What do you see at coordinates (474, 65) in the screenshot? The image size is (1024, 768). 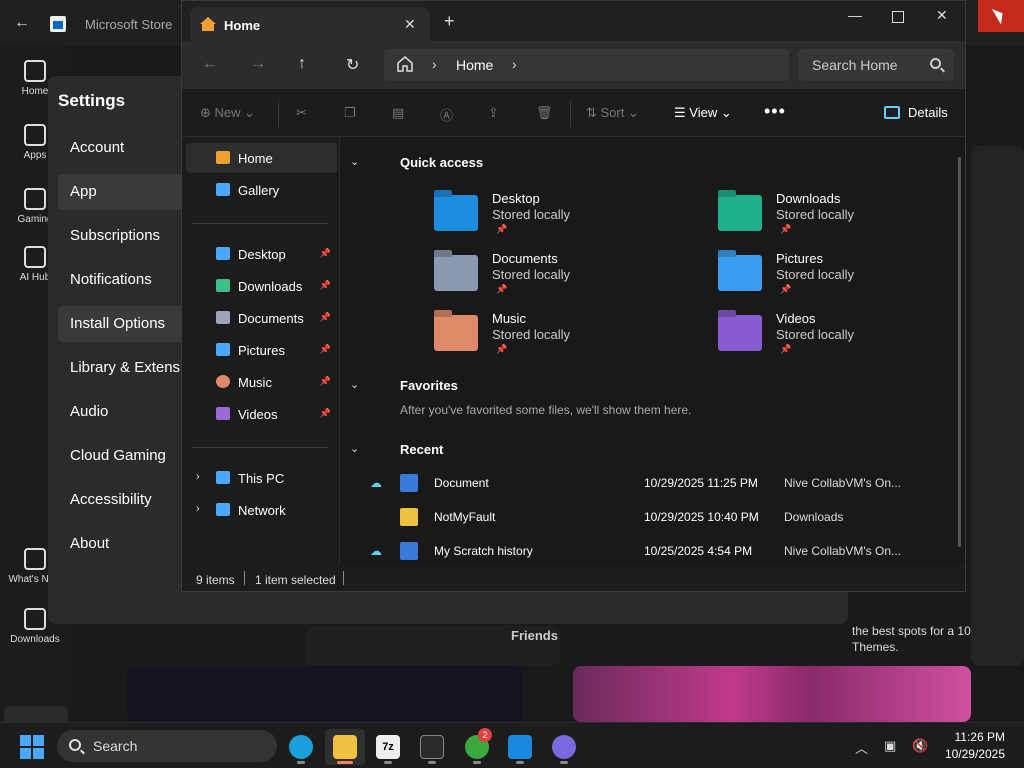 I see `breadcrumb-home: Home` at bounding box center [474, 65].